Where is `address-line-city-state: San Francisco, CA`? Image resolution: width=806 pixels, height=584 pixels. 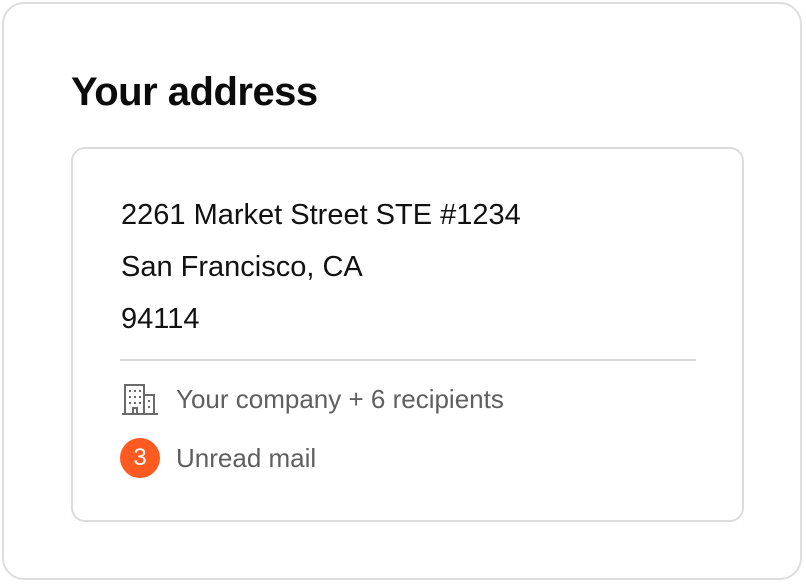 address-line-city-state: San Francisco, CA is located at coordinates (242, 267).